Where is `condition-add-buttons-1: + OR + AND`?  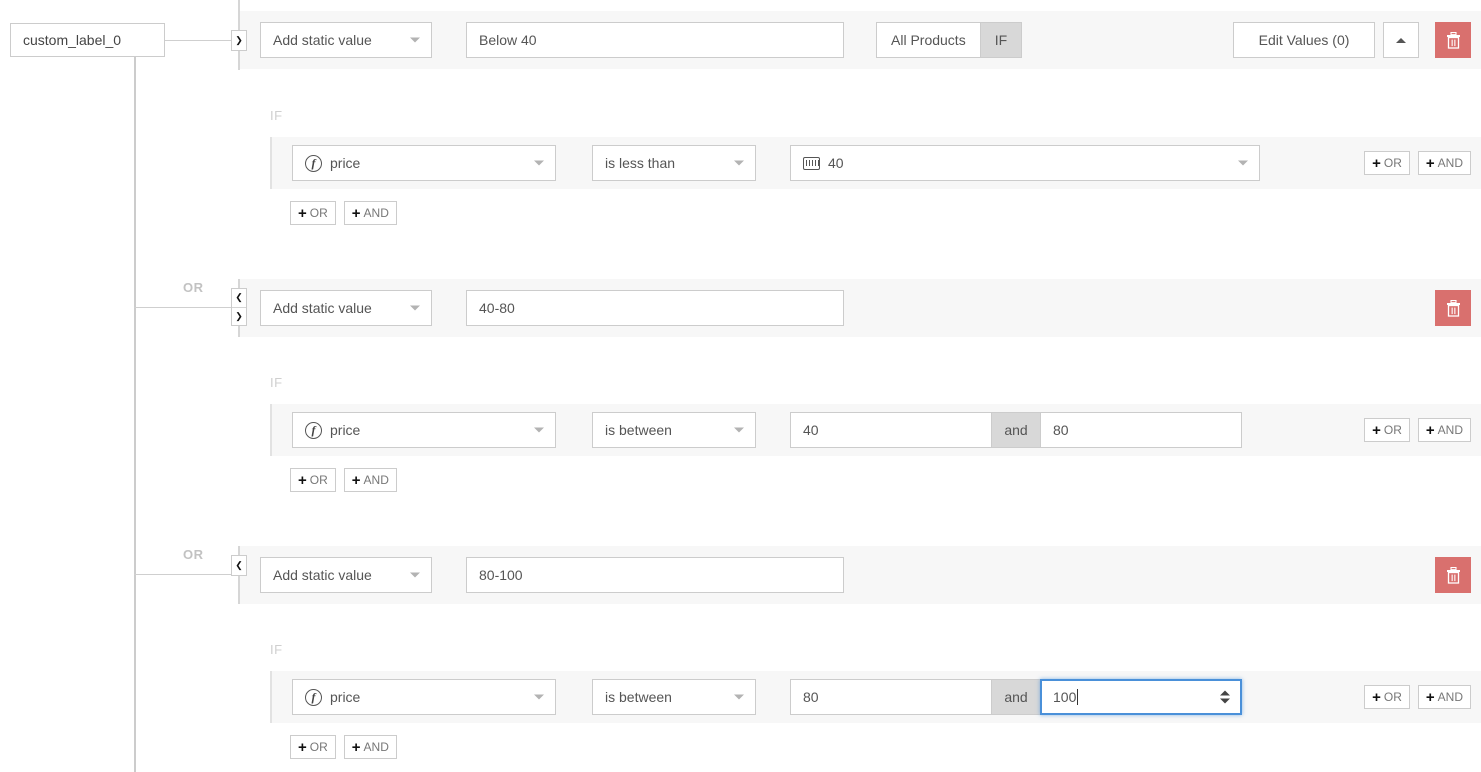
condition-add-buttons-1: + OR + AND is located at coordinates (1417, 163).